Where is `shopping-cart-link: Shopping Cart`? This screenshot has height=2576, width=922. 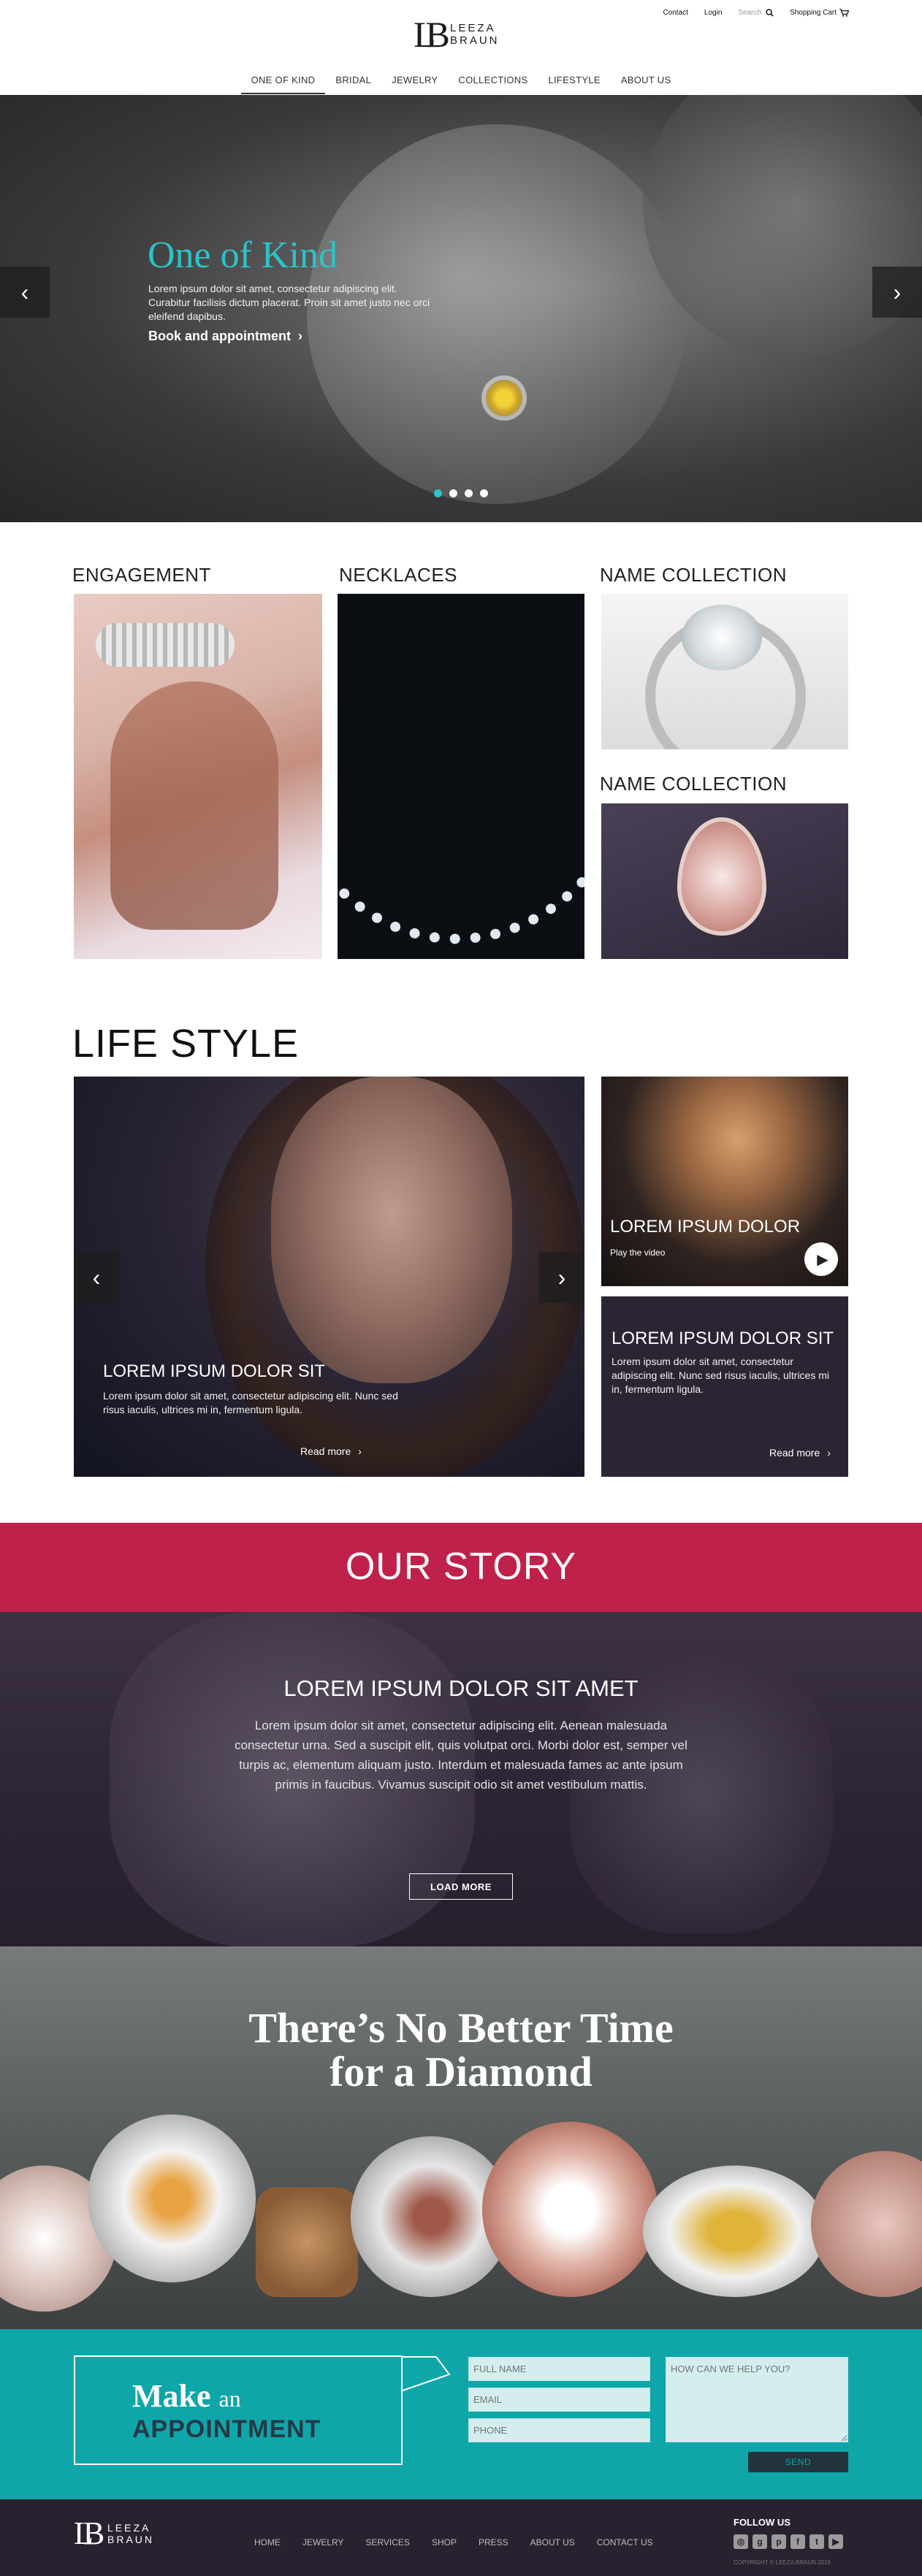 shopping-cart-link: Shopping Cart is located at coordinates (819, 13).